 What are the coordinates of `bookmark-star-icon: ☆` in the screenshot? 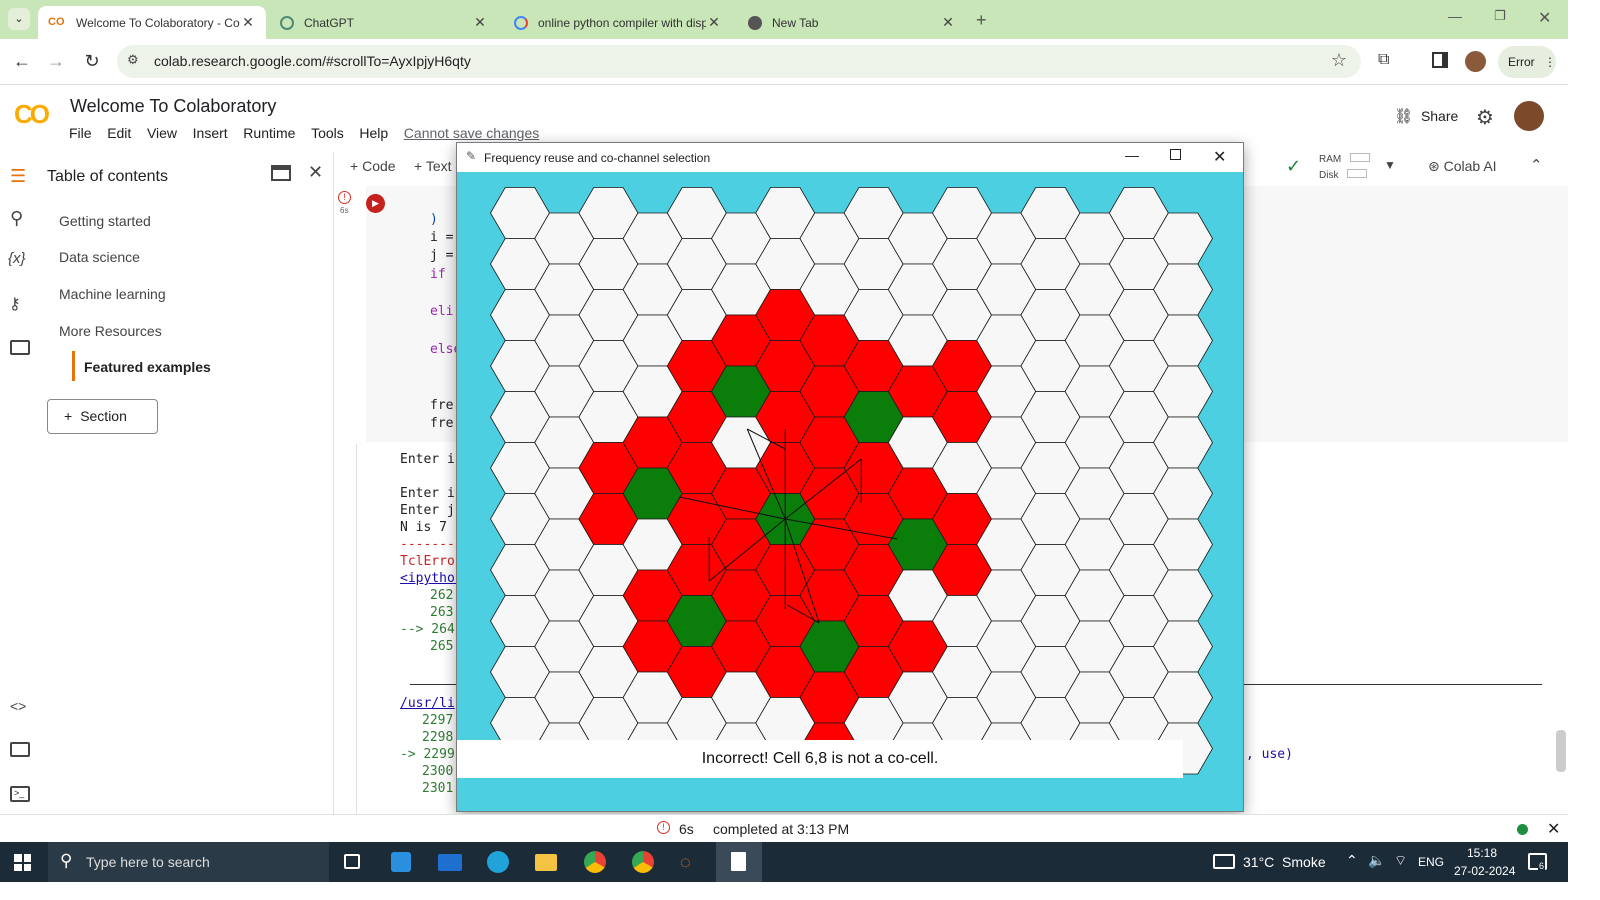 It's located at (1339, 60).